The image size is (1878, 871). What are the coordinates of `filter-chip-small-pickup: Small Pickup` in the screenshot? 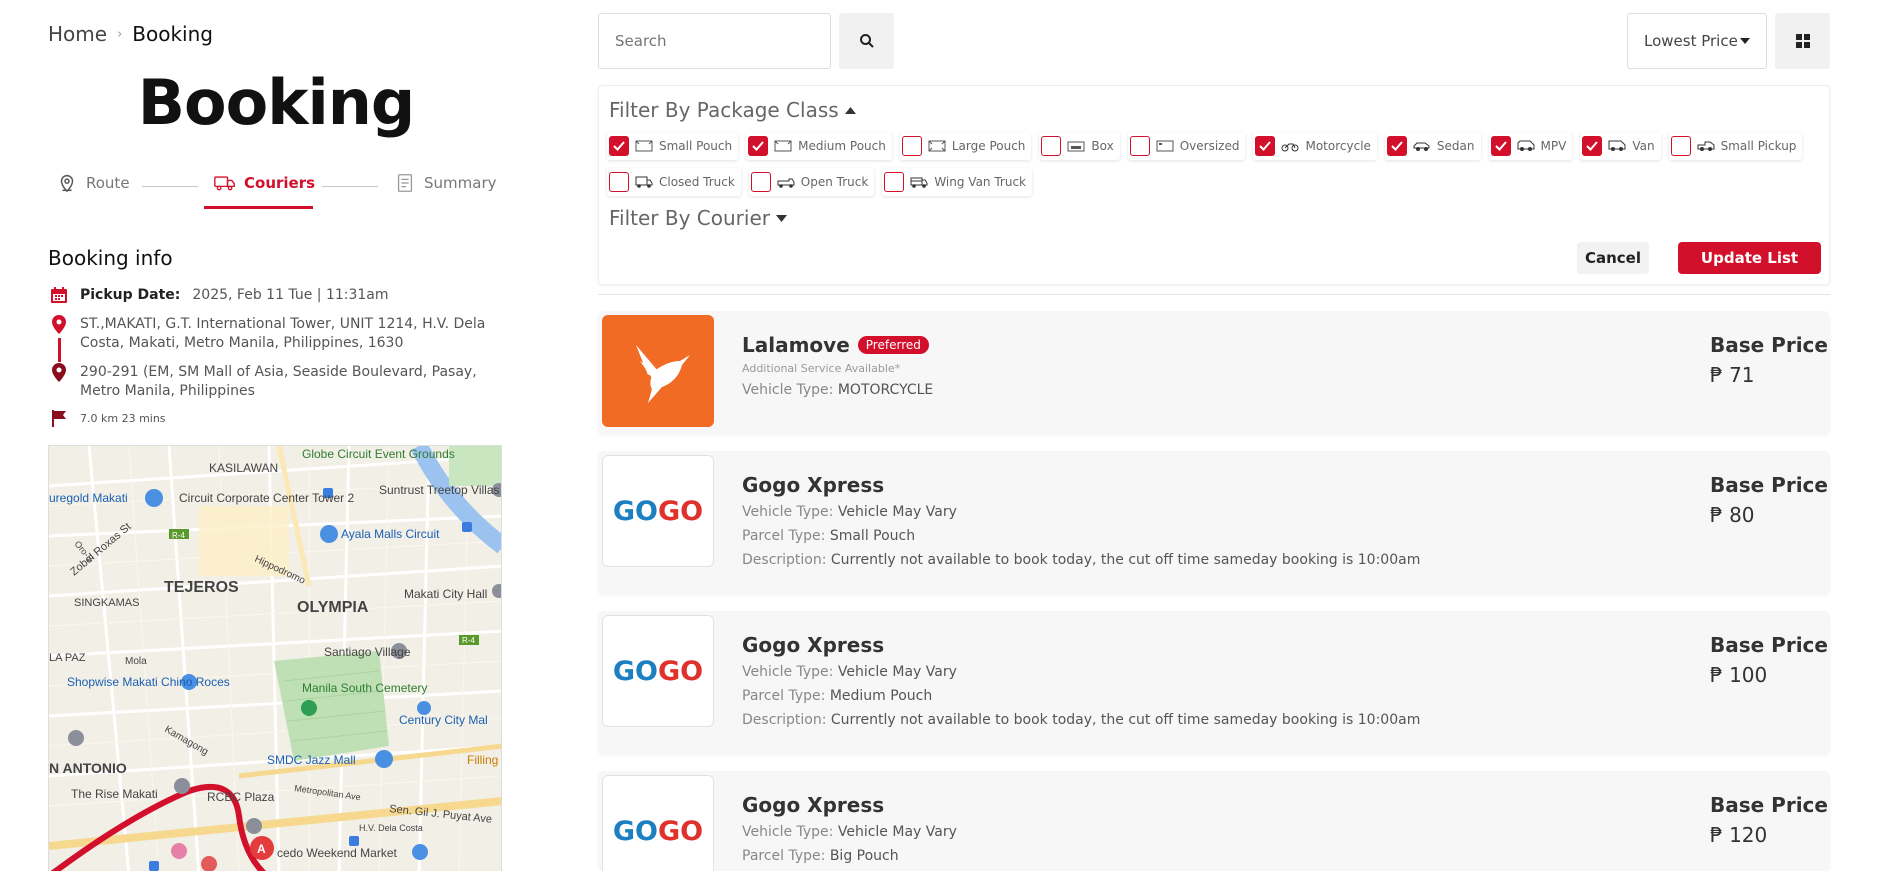 It's located at (1735, 146).